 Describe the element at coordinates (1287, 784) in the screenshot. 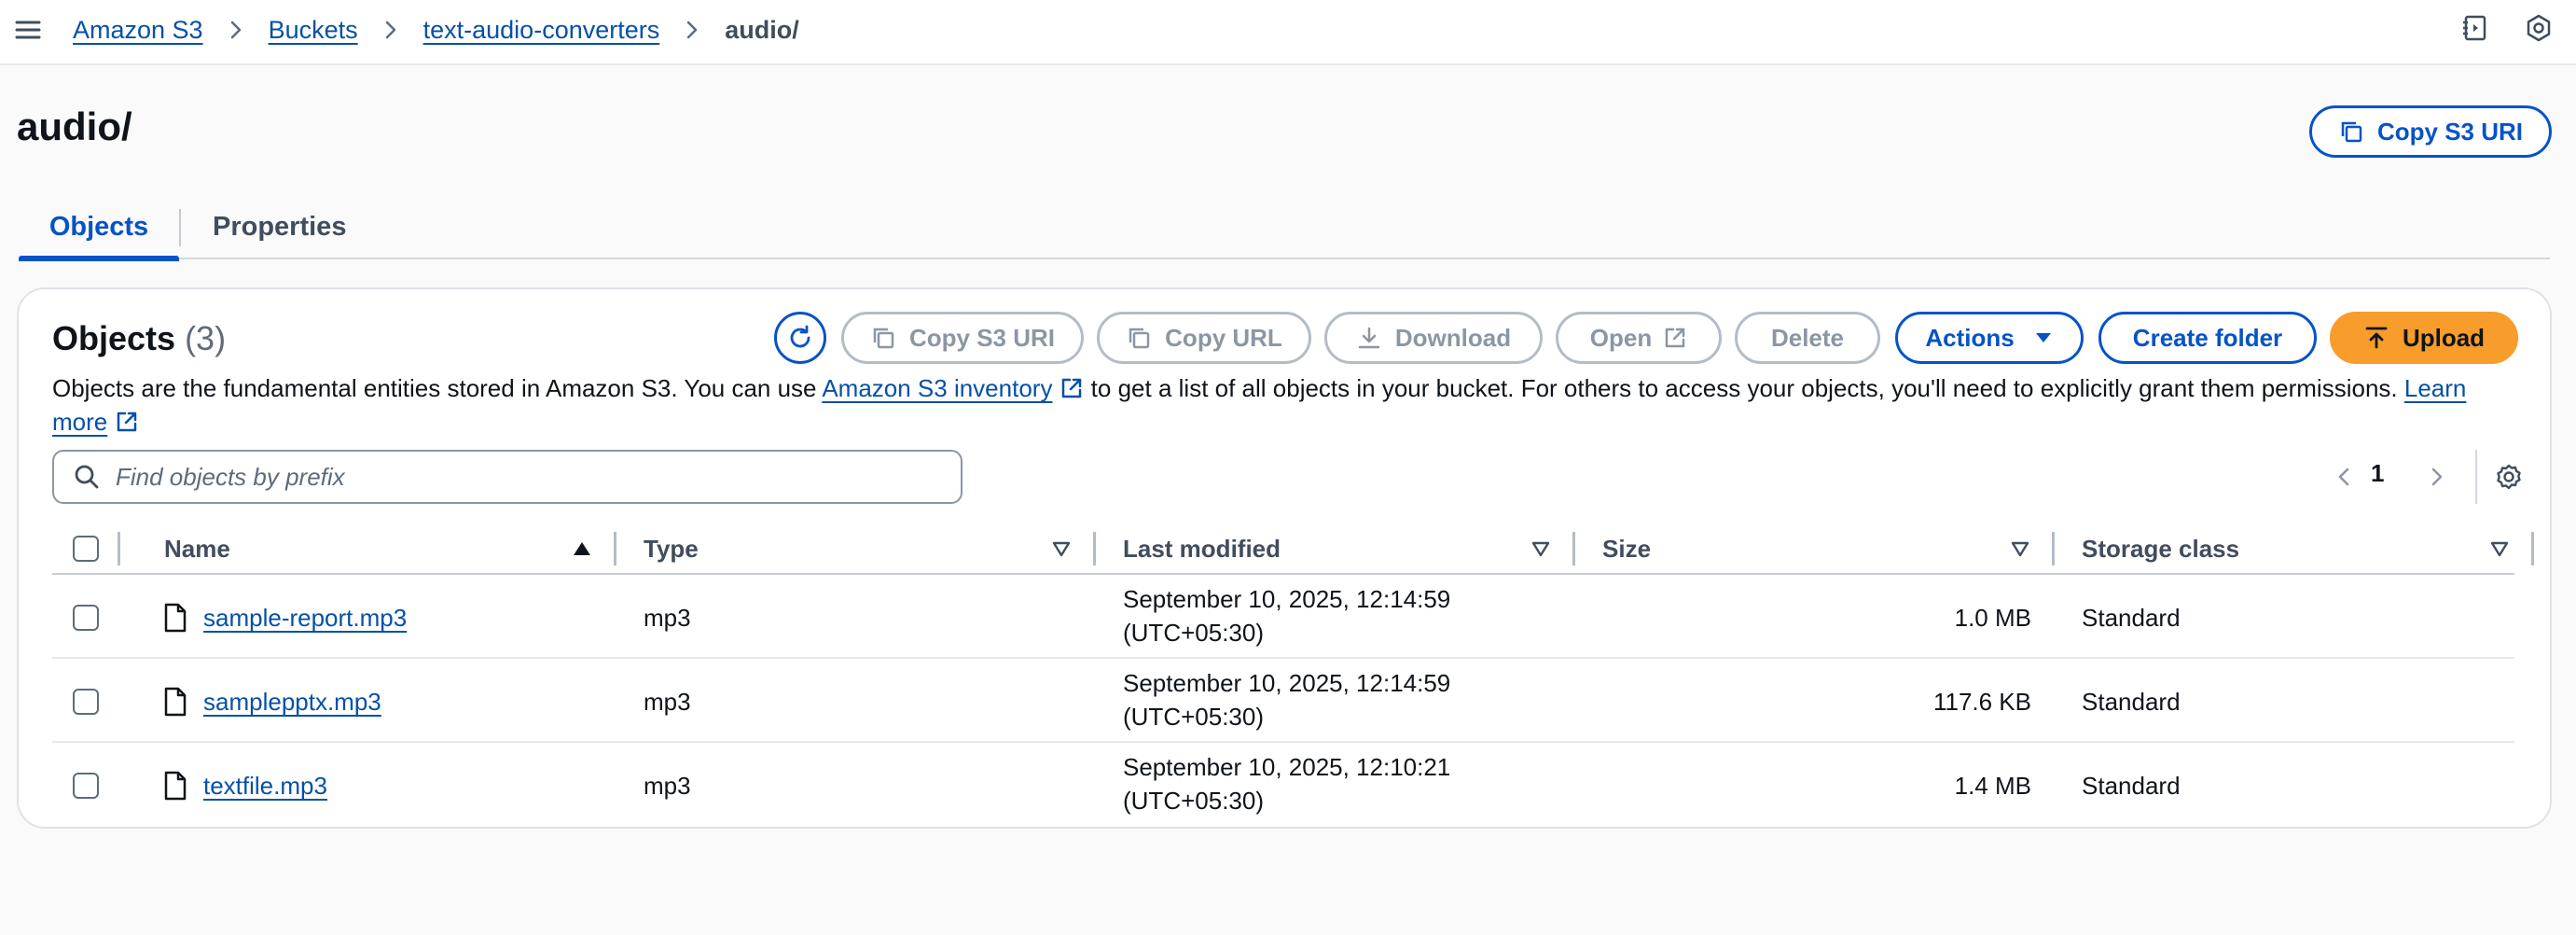

I see `object-last-modified: September 10, 2025, 12:10:21 (UTC+05:30)` at that location.